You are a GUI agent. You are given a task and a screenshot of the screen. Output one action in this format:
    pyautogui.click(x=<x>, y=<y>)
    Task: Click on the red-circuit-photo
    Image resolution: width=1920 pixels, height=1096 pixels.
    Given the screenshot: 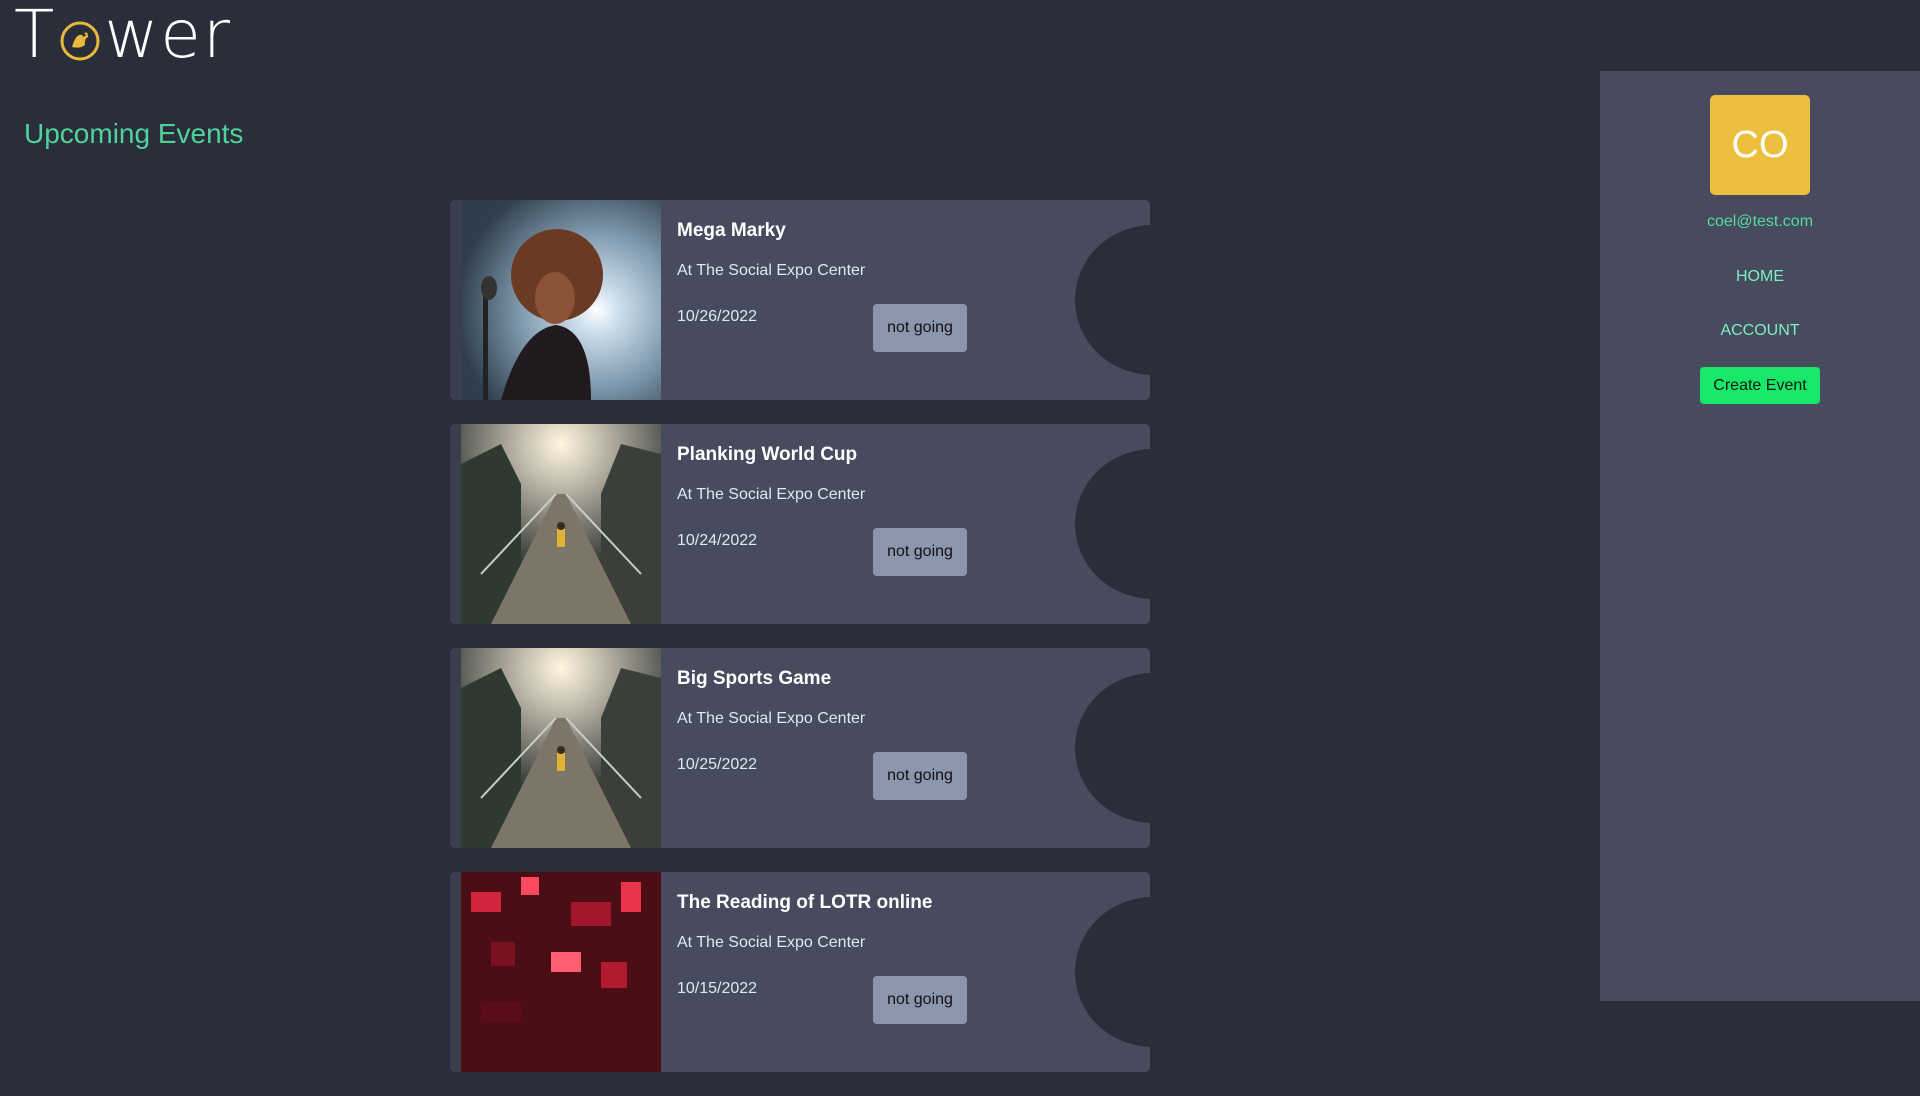 What is the action you would take?
    pyautogui.click(x=561, y=972)
    